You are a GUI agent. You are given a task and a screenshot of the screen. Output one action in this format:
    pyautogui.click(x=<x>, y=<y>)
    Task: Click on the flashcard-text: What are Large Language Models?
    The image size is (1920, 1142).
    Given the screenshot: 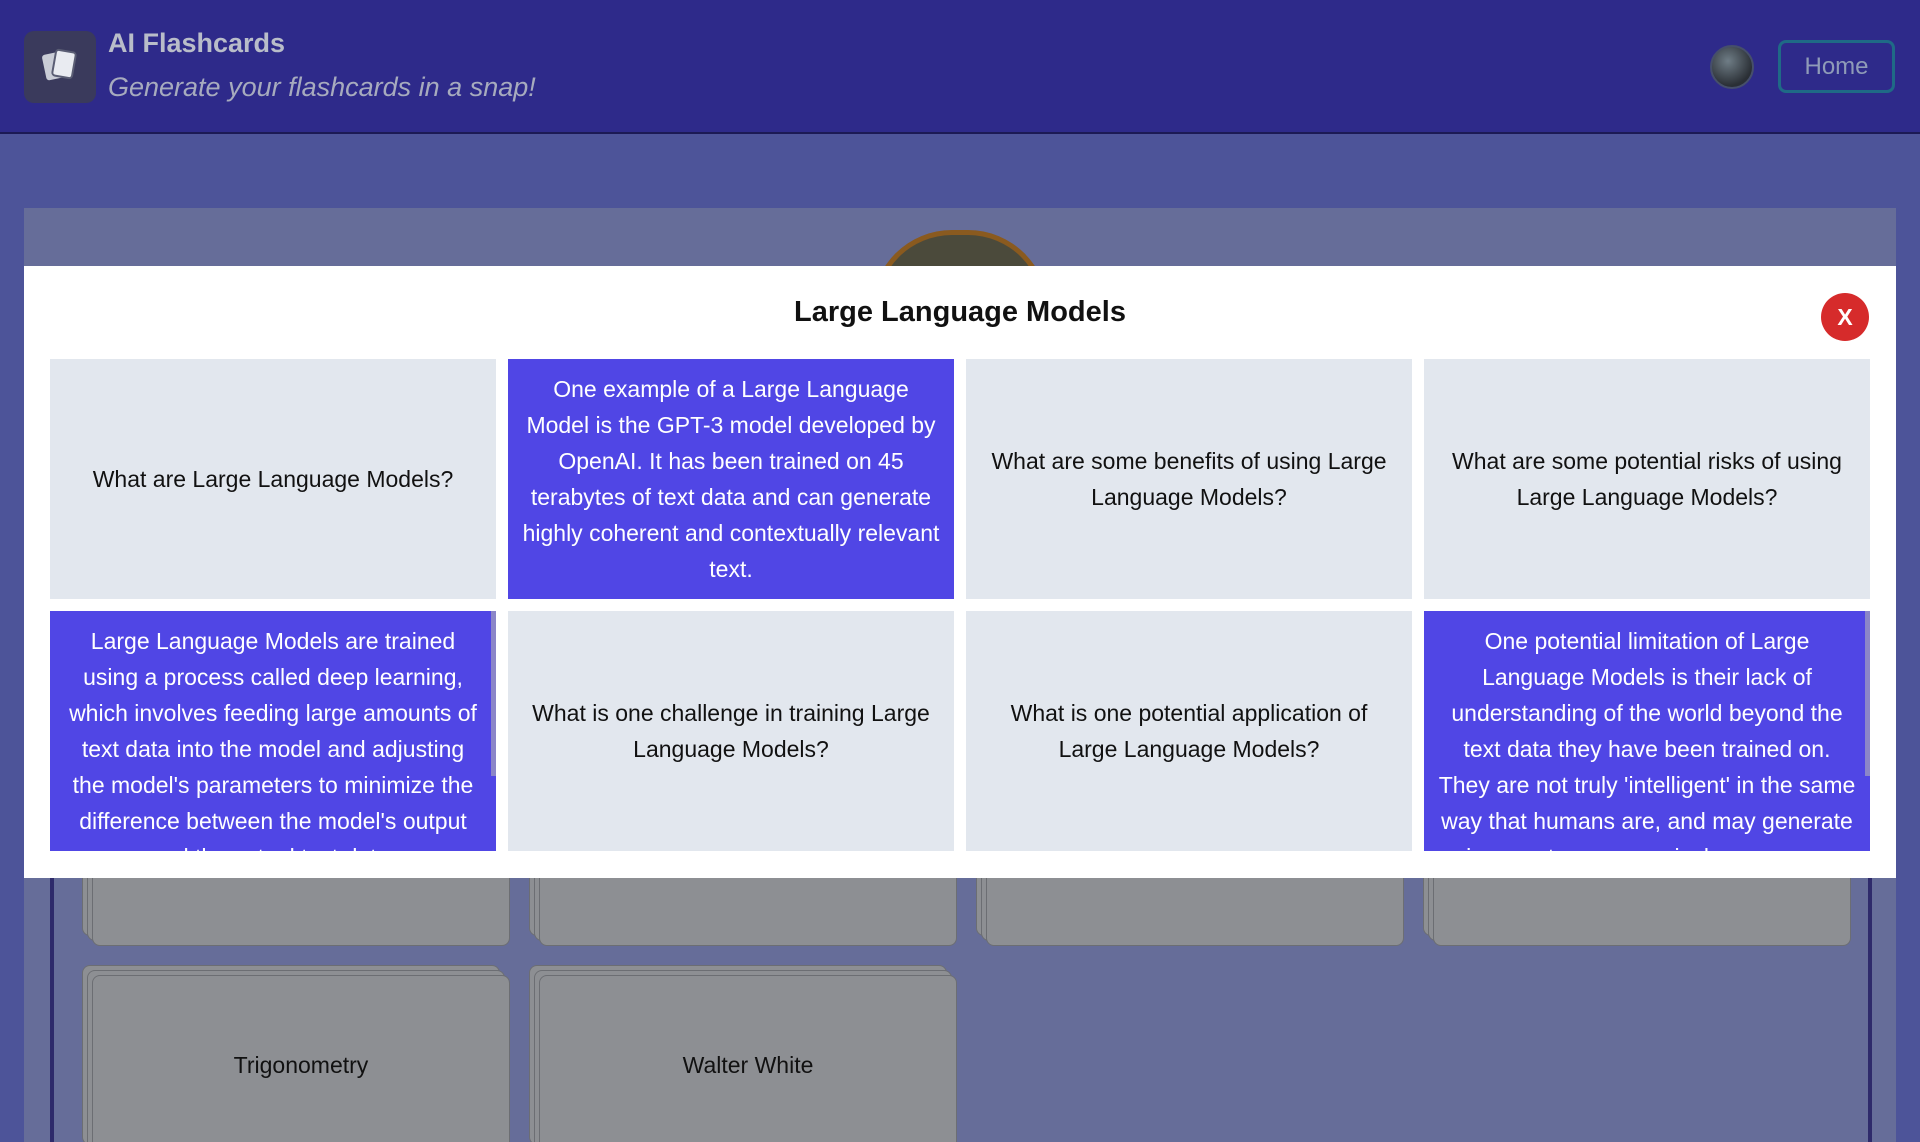 What is the action you would take?
    pyautogui.click(x=273, y=479)
    